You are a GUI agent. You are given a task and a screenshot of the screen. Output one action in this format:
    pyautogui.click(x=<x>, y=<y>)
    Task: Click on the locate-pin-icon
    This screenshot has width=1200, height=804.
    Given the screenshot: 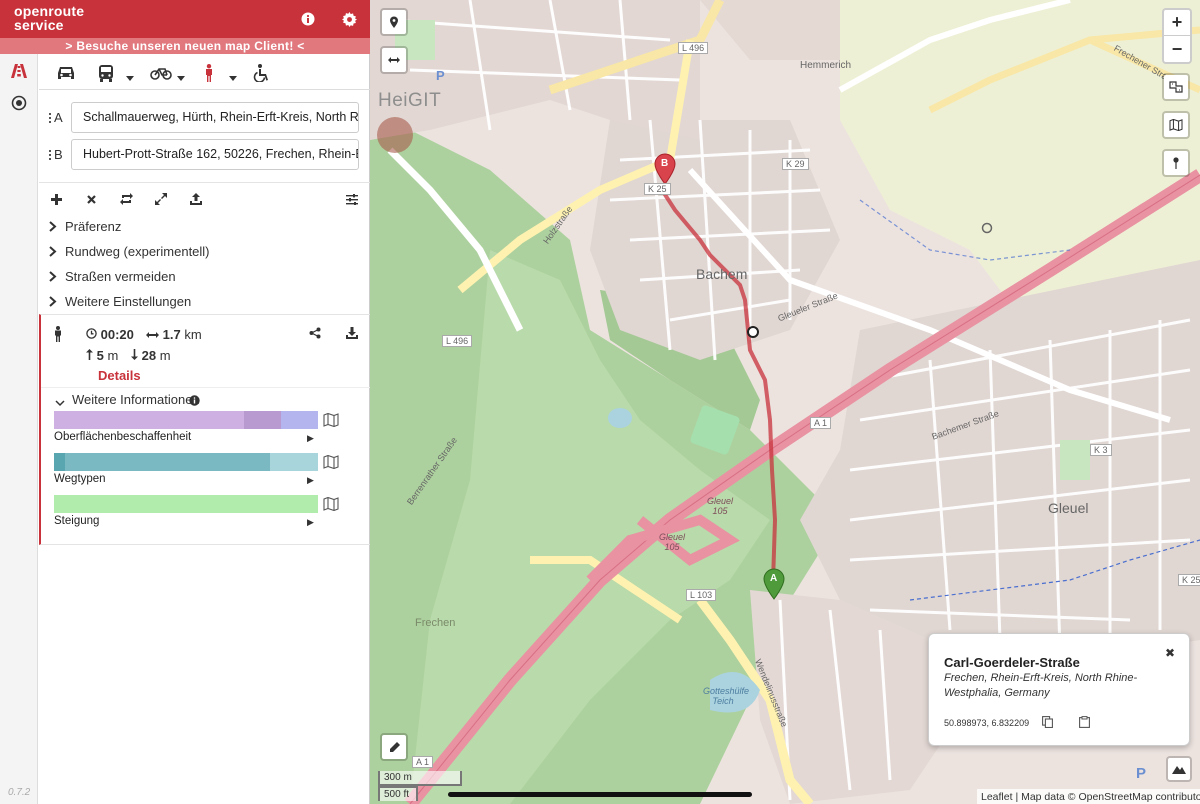 What is the action you would take?
    pyautogui.click(x=394, y=22)
    